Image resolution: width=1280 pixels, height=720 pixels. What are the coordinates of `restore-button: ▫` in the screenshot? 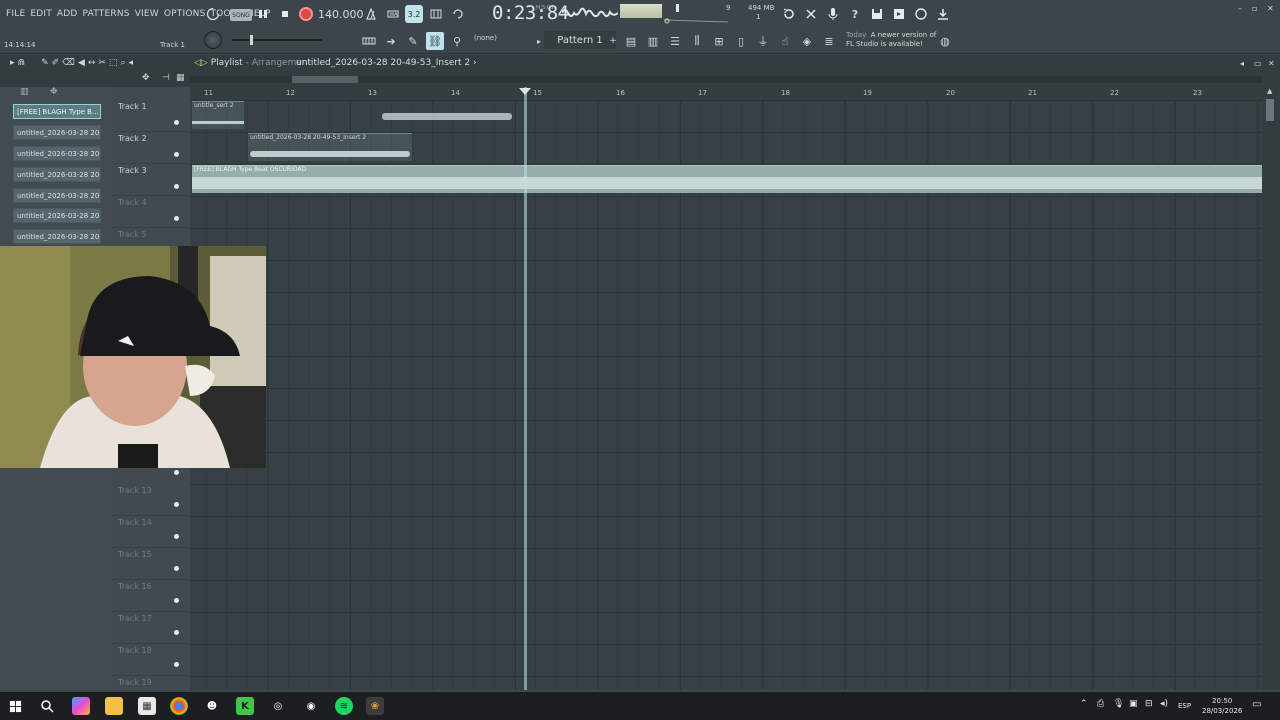 It's located at (1254, 8).